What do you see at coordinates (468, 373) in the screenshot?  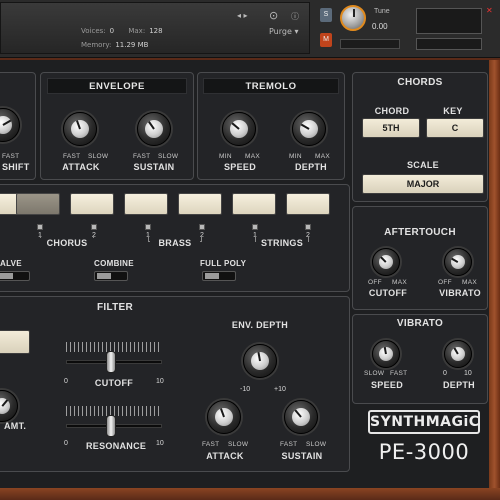 I see `vibrato-depth-max: 10` at bounding box center [468, 373].